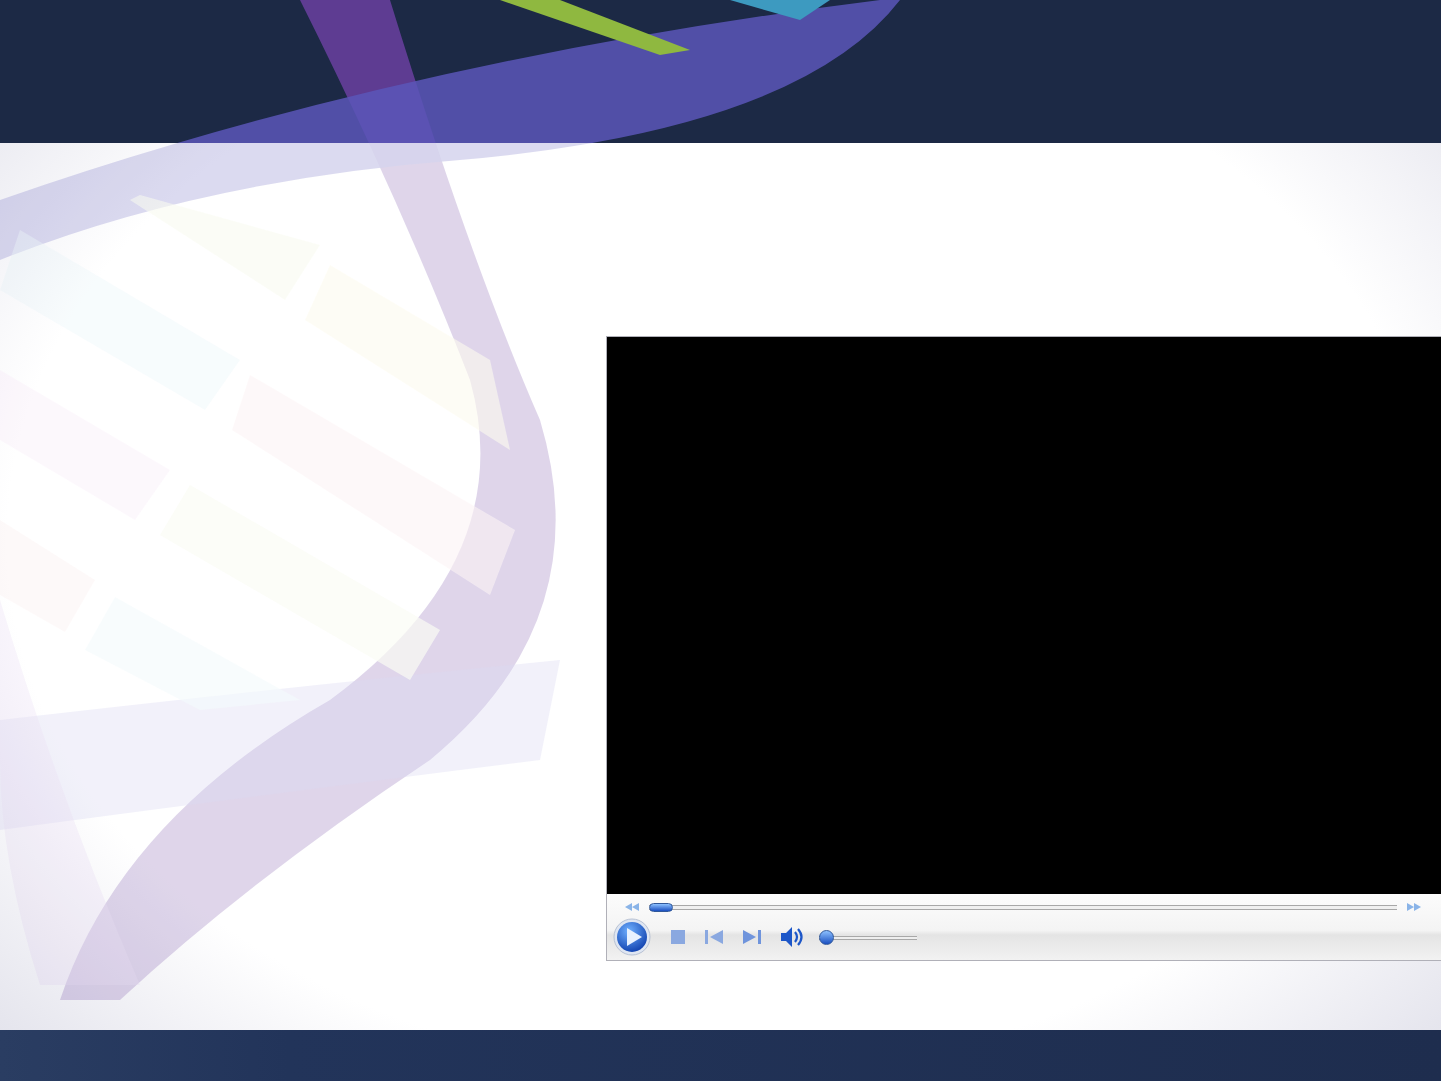  I want to click on seek-bar, so click(1023, 907).